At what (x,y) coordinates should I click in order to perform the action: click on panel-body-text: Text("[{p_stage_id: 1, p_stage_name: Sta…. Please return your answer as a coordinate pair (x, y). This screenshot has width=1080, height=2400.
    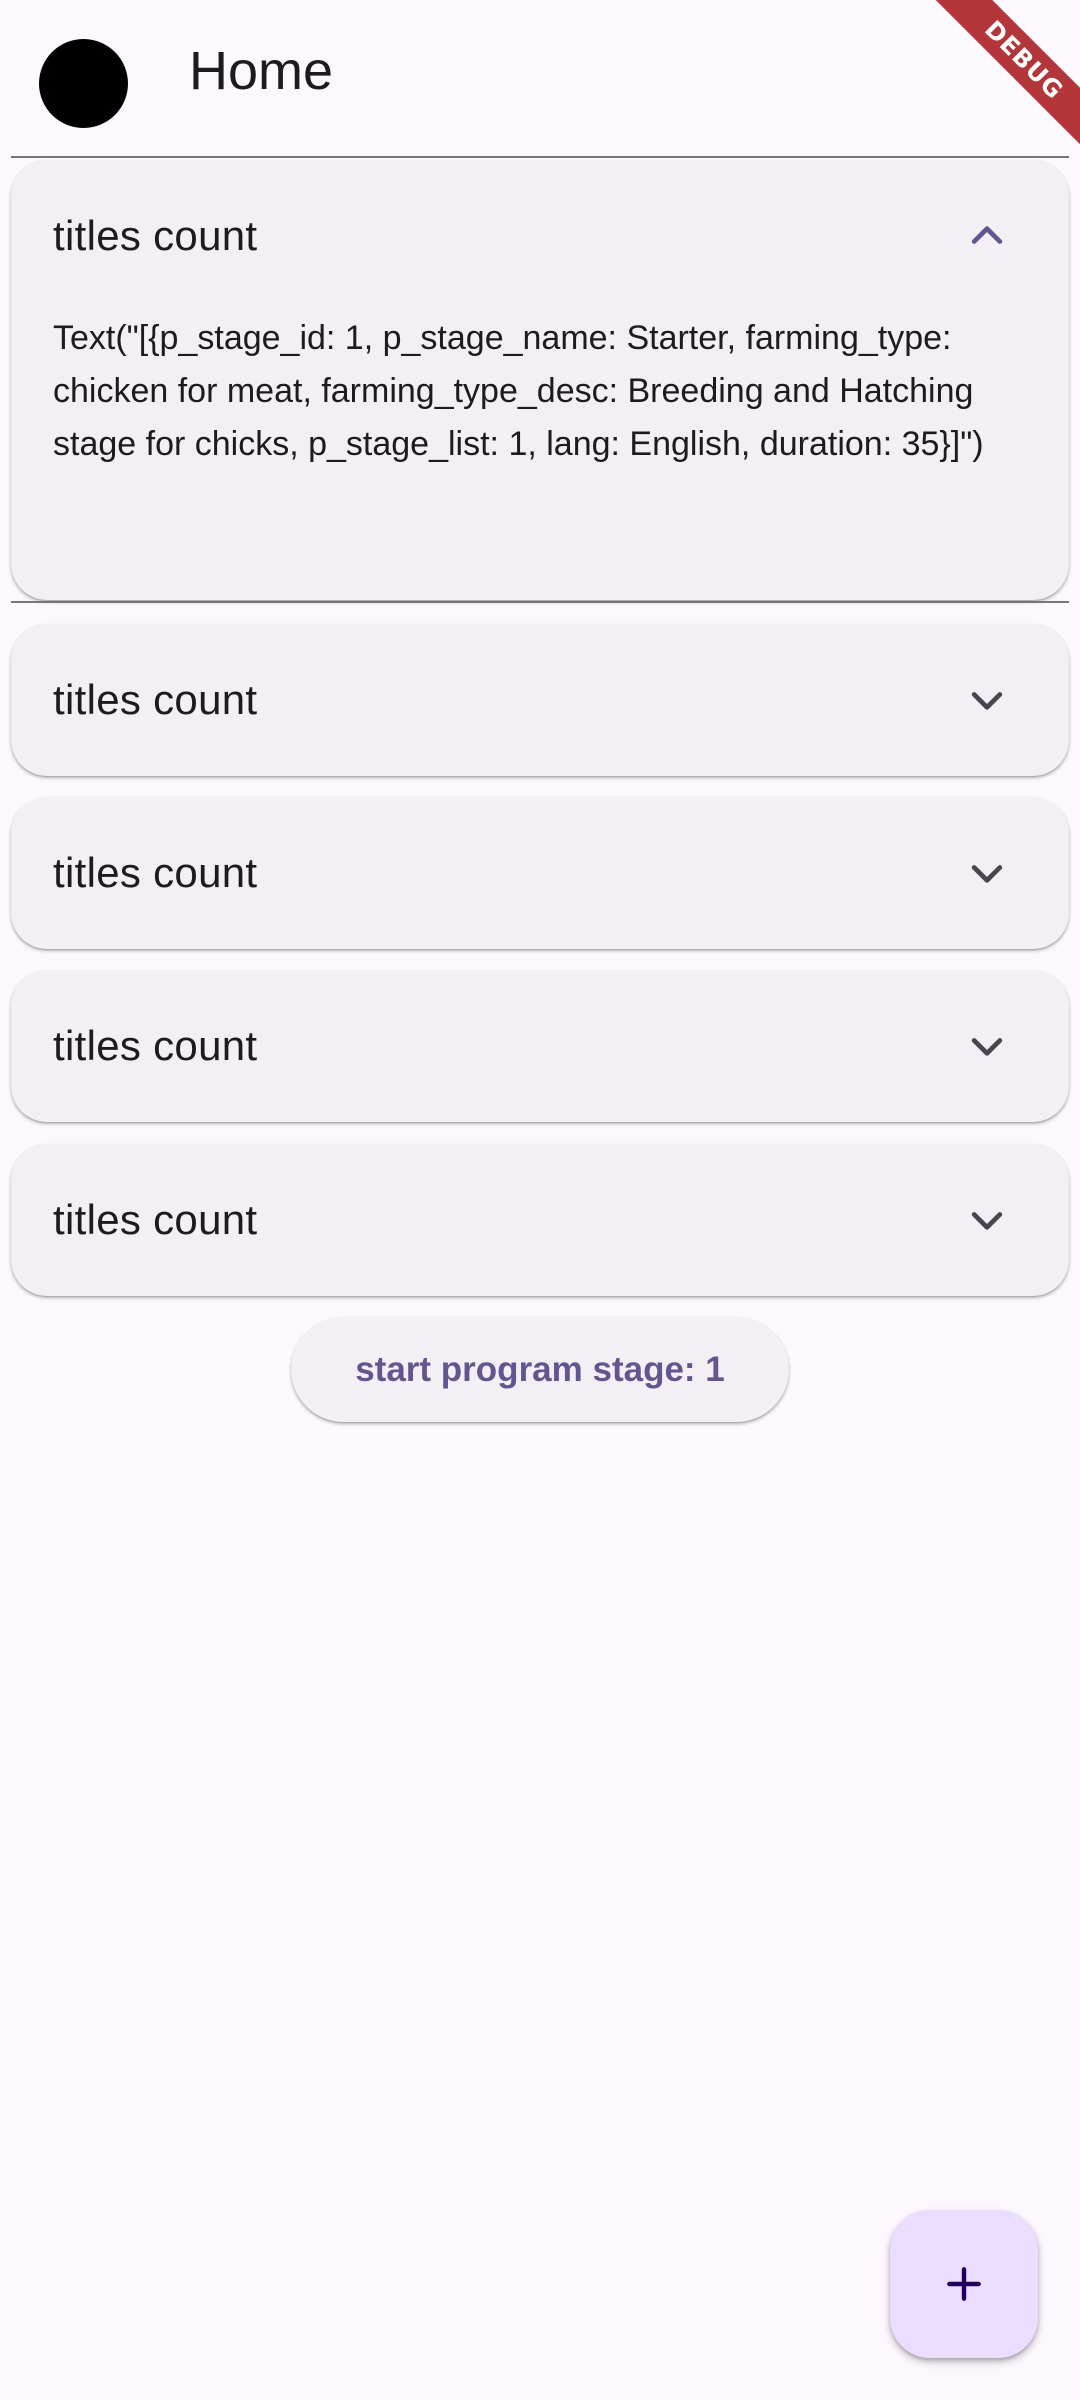
    Looking at the image, I should click on (518, 391).